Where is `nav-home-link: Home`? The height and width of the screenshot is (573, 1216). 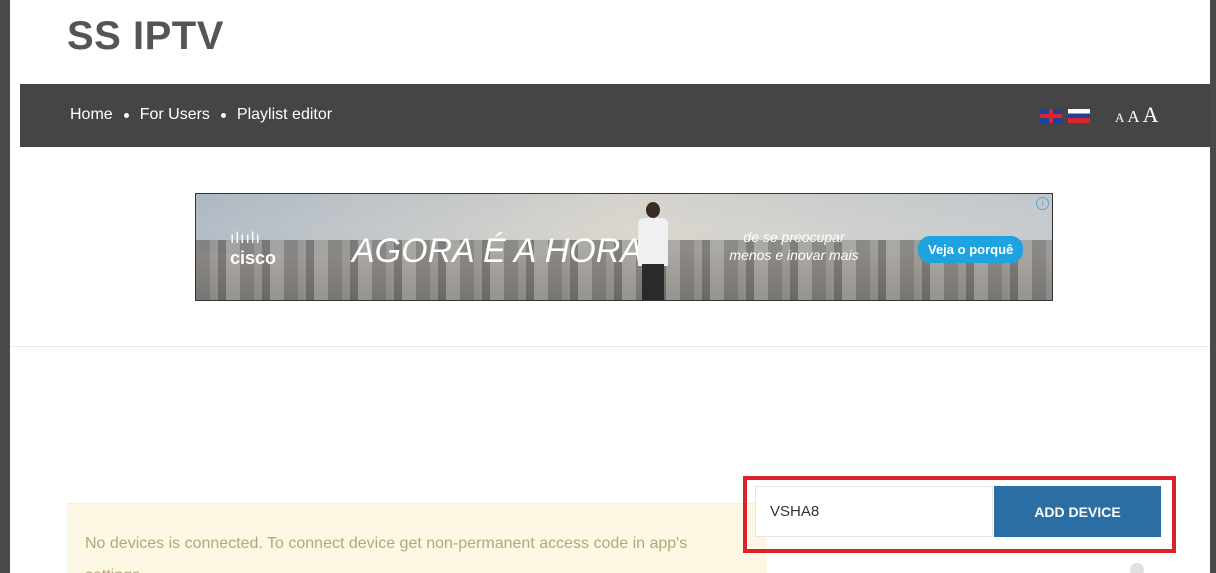
nav-home-link: Home is located at coordinates (91, 115).